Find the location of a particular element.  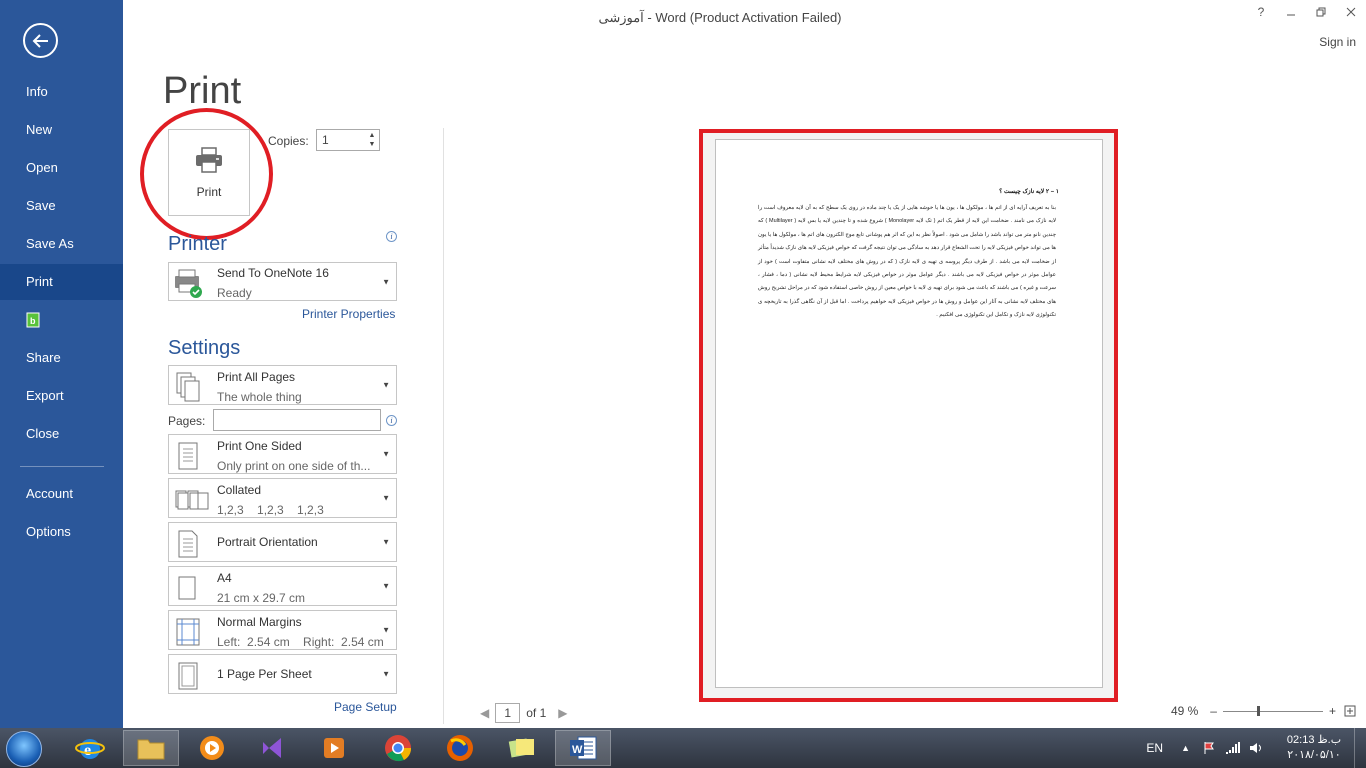

nav-options: Options is located at coordinates (61, 532).